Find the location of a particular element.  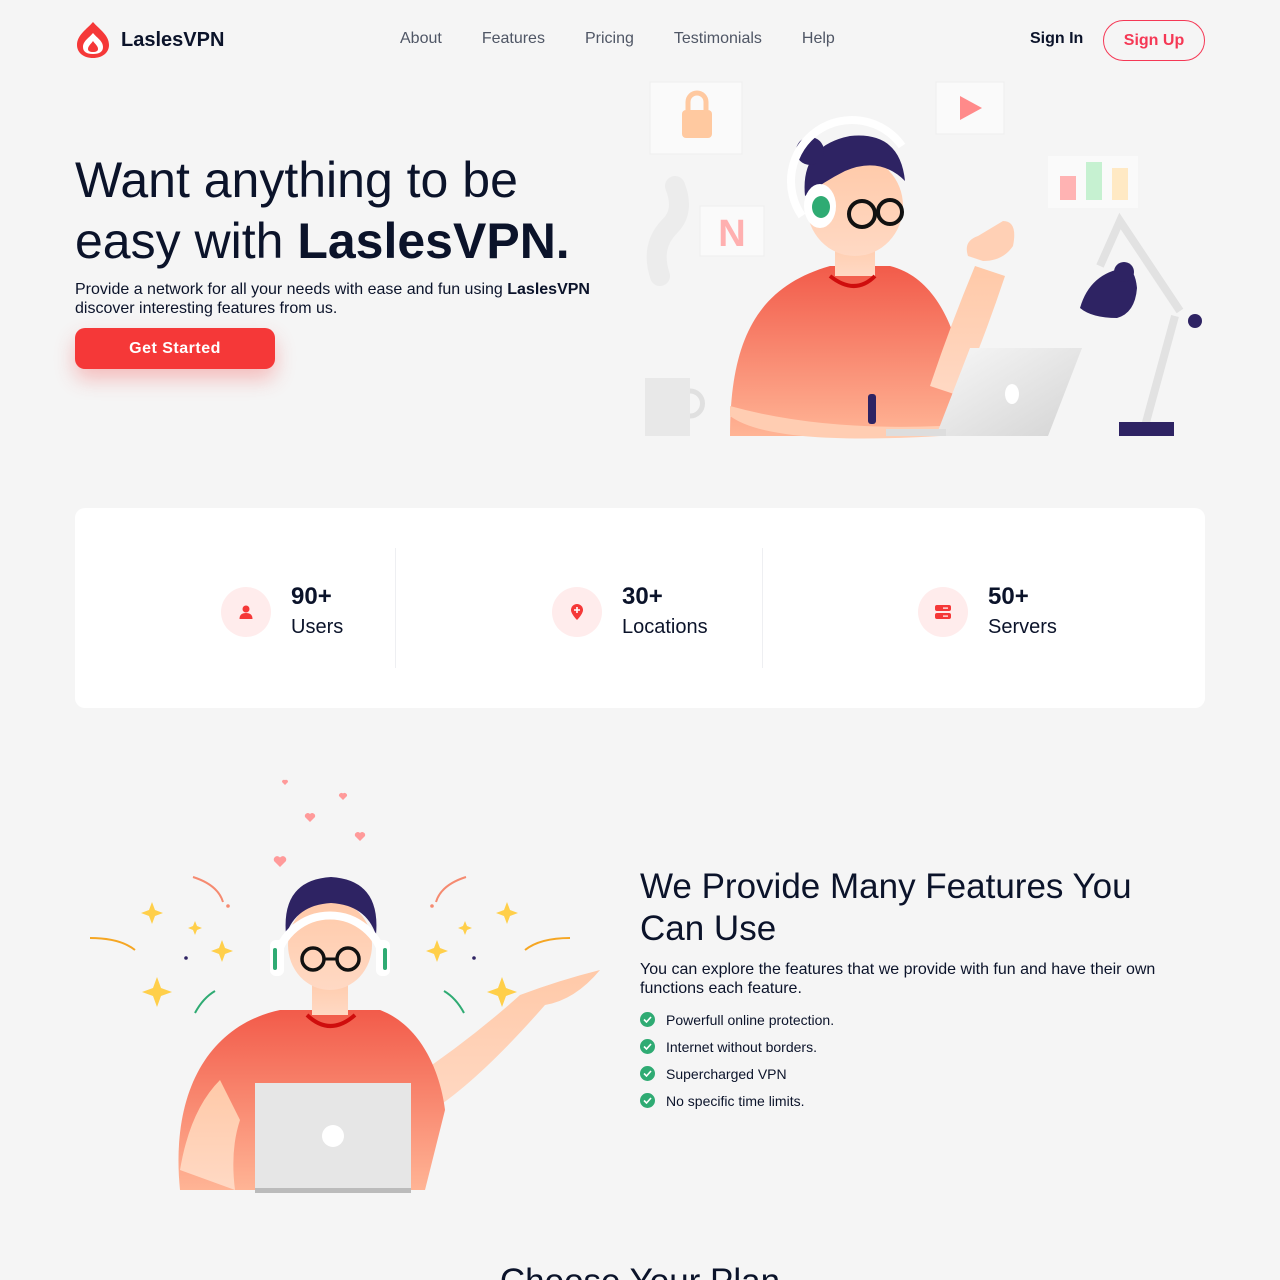

server-icon is located at coordinates (943, 612).